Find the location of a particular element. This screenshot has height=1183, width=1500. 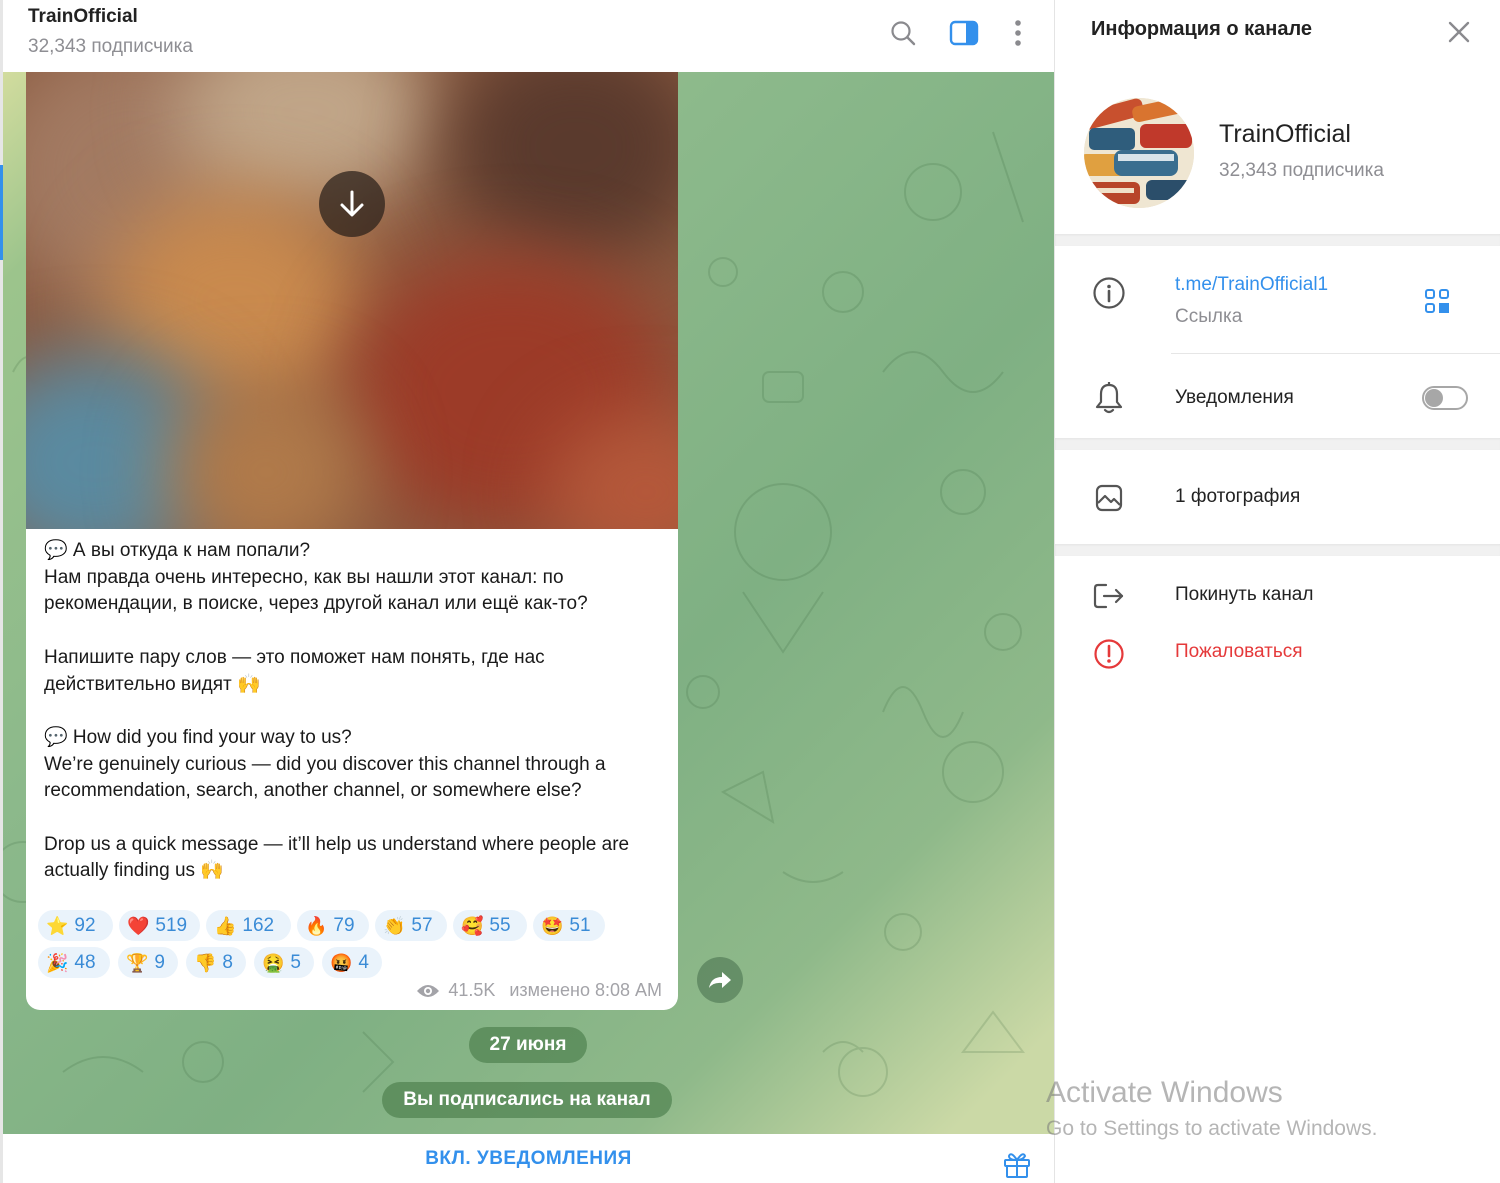

more-vertical-icon is located at coordinates (1018, 33).